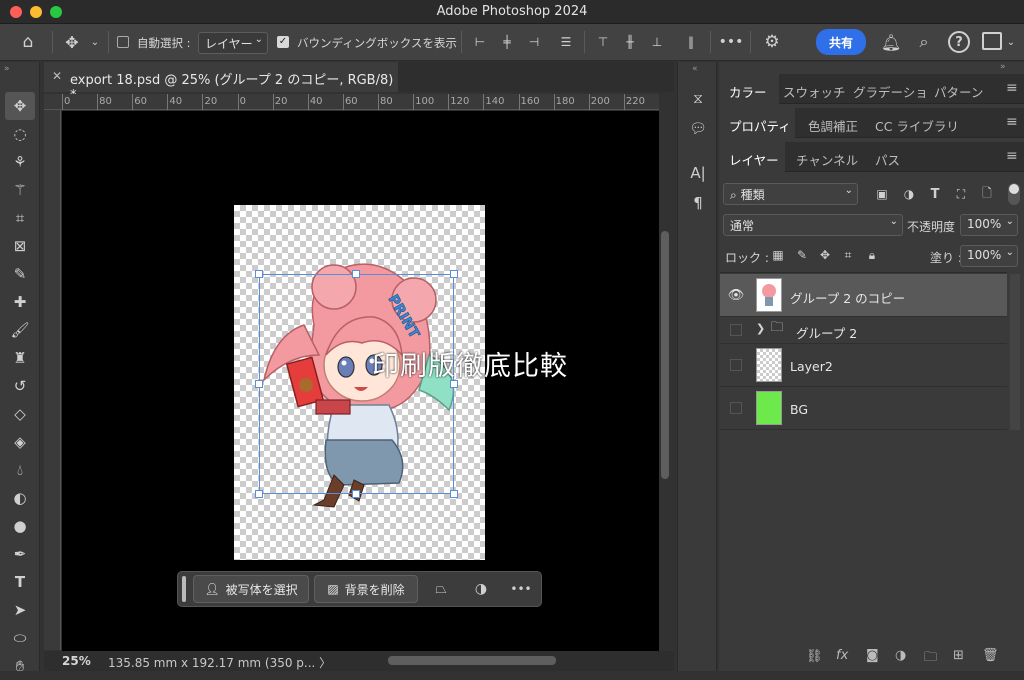  What do you see at coordinates (1015, 352) in the screenshot?
I see `layers-scrollbar` at bounding box center [1015, 352].